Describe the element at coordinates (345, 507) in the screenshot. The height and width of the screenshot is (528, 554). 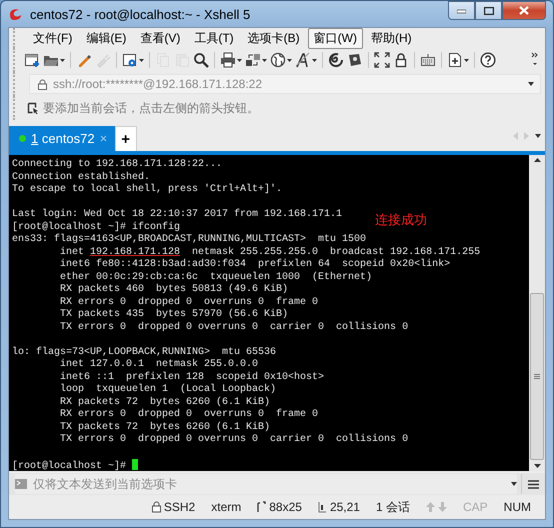
I see `status-text: 25,21` at that location.